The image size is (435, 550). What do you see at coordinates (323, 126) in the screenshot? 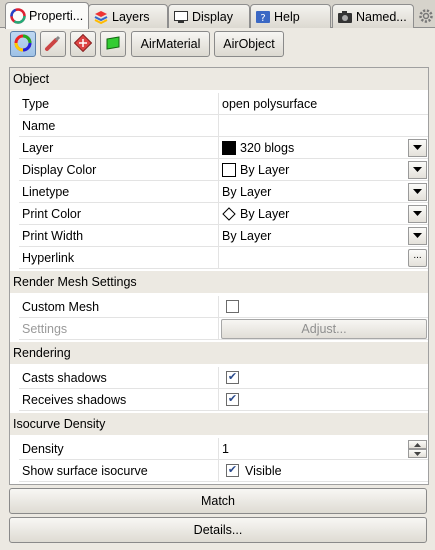
I see `name-field` at bounding box center [323, 126].